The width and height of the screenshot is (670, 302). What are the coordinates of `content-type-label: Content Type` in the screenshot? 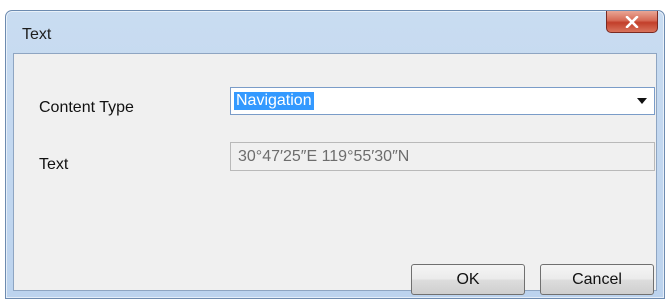 It's located at (86, 107).